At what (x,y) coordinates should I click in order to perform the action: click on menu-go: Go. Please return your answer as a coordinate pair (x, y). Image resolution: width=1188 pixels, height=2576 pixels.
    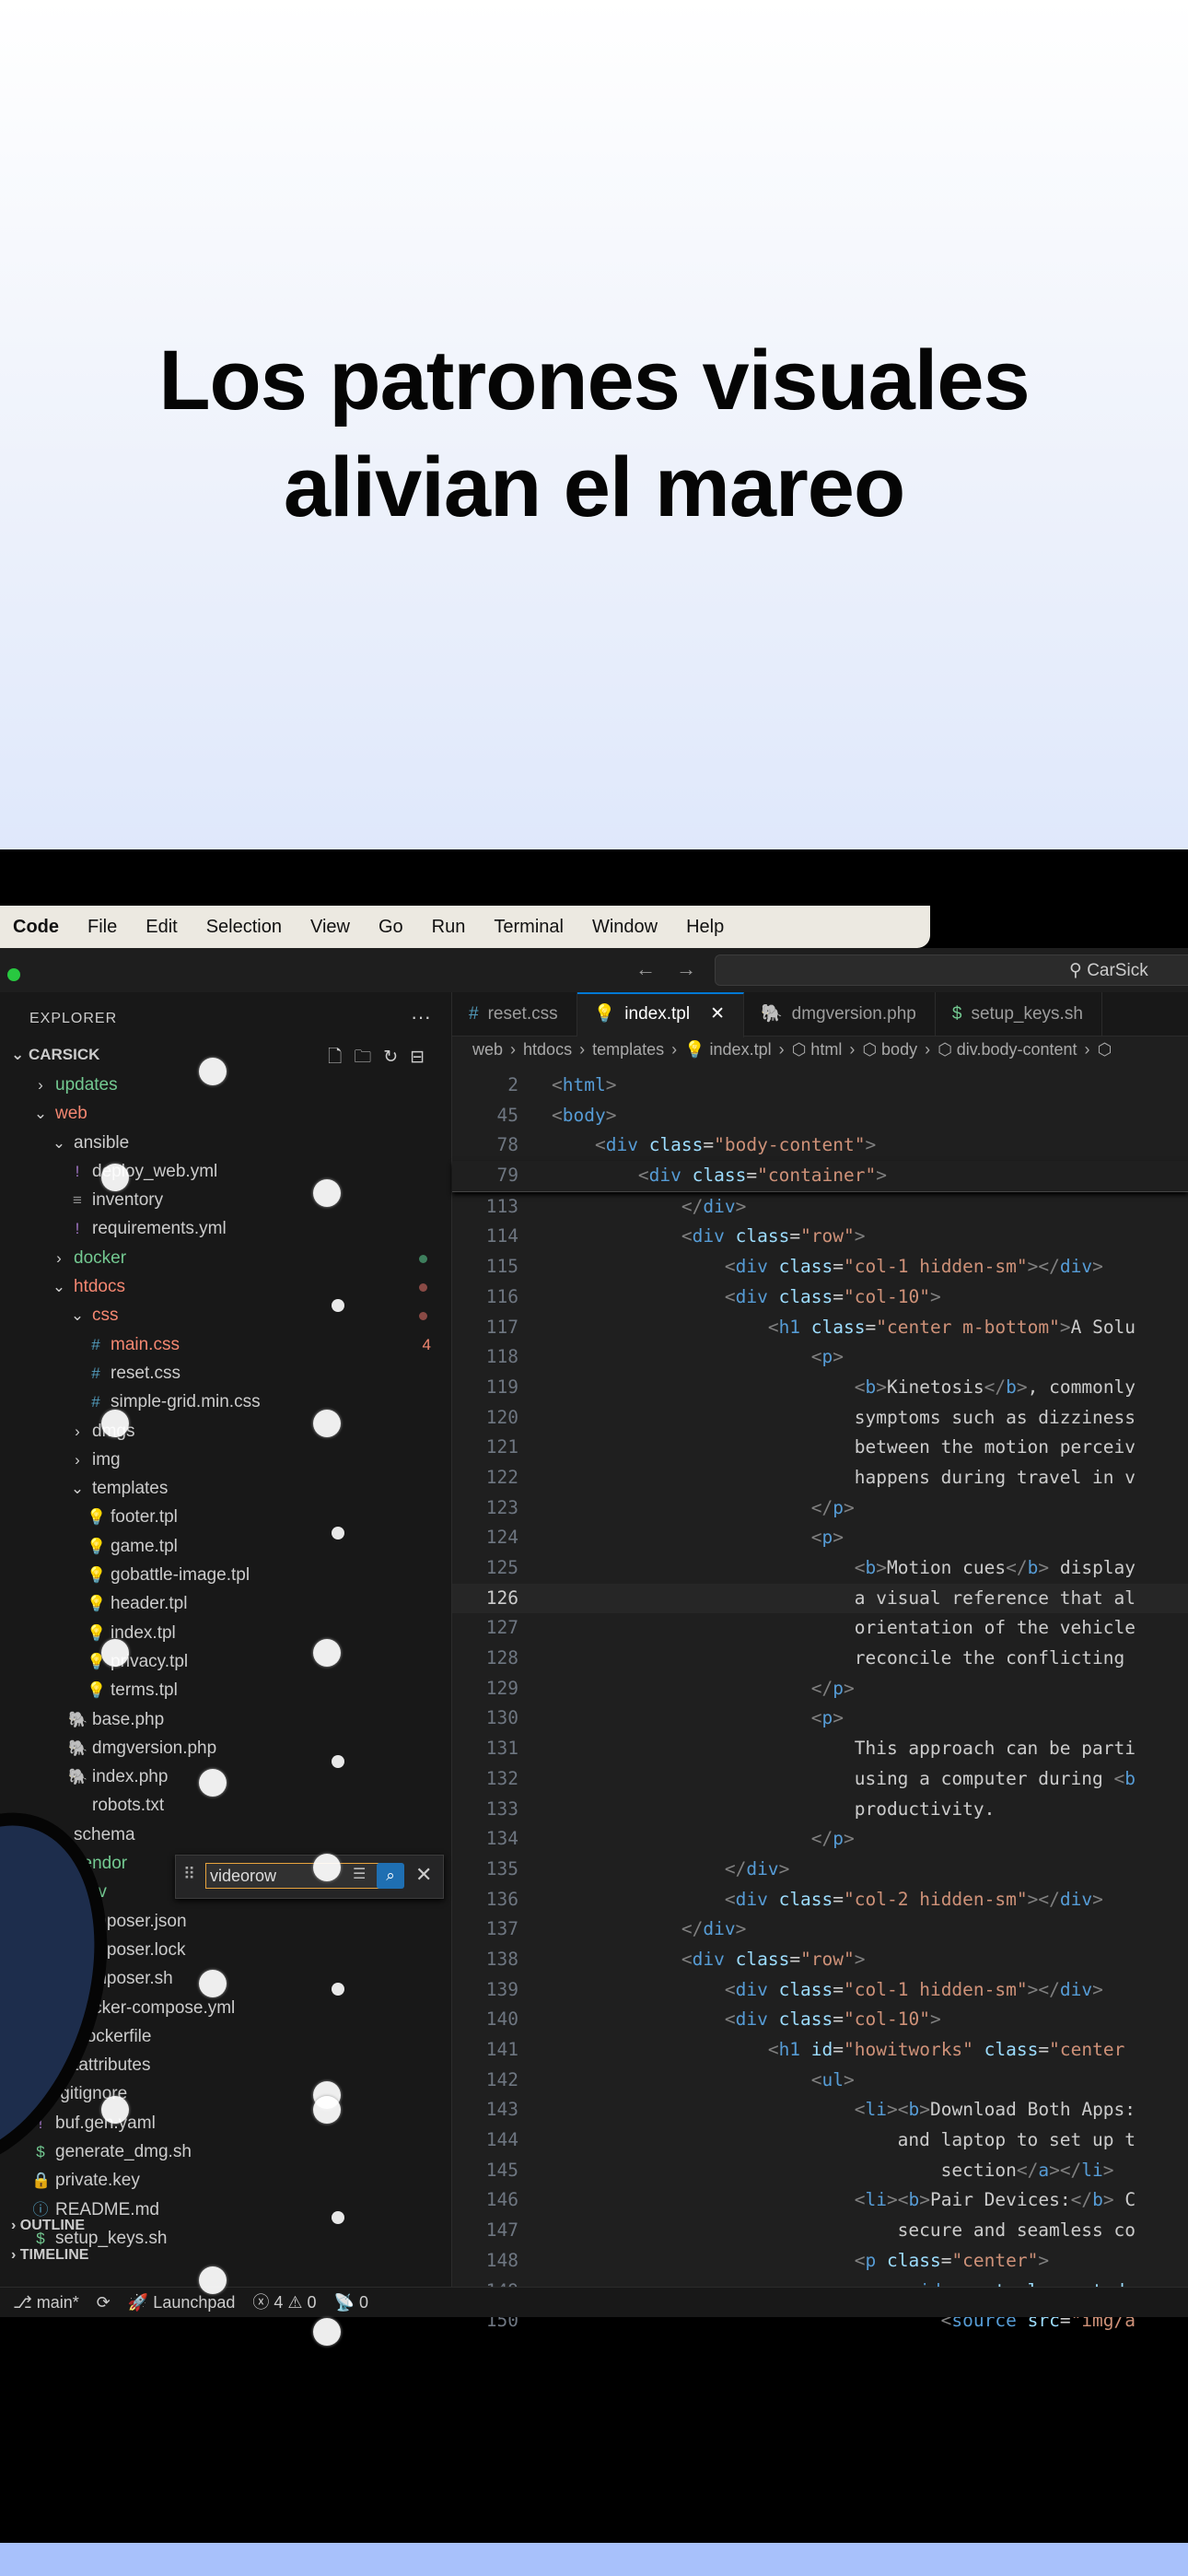
    Looking at the image, I should click on (391, 927).